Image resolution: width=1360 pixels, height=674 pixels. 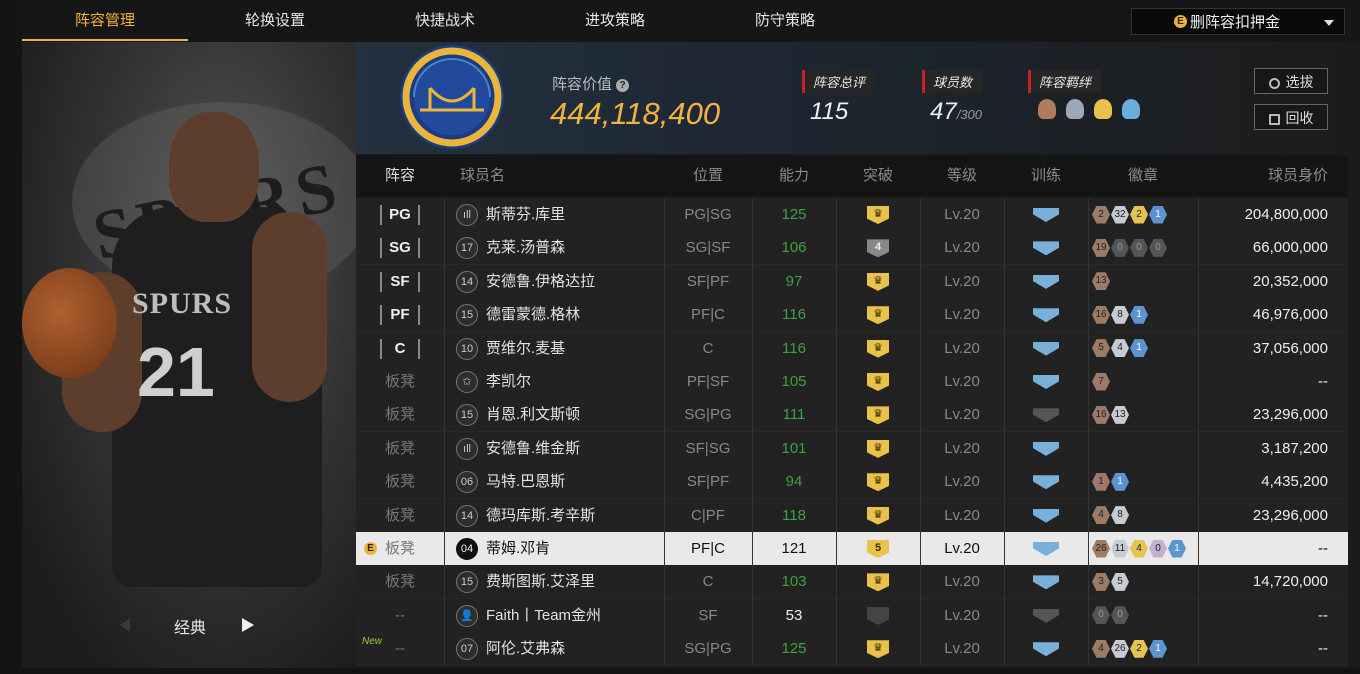 What do you see at coordinates (558, 481) in the screenshot?
I see `player-name-cell: 06 马特.巴恩斯` at bounding box center [558, 481].